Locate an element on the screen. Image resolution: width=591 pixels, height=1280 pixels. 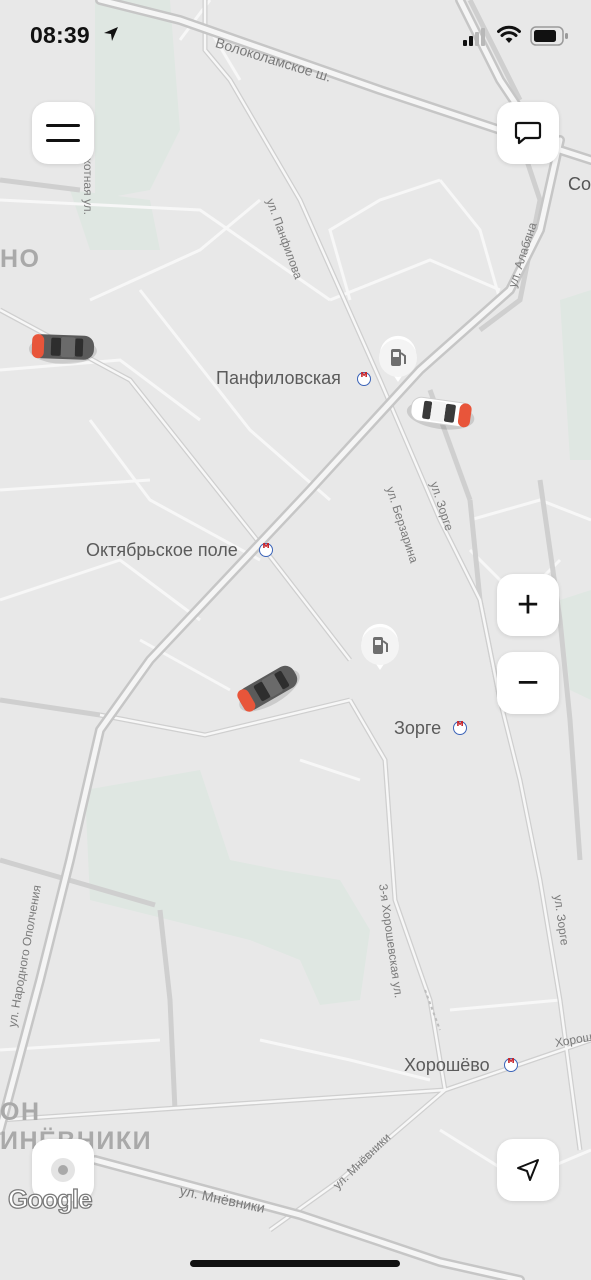
zoom-in-button: + is located at coordinates (528, 605).